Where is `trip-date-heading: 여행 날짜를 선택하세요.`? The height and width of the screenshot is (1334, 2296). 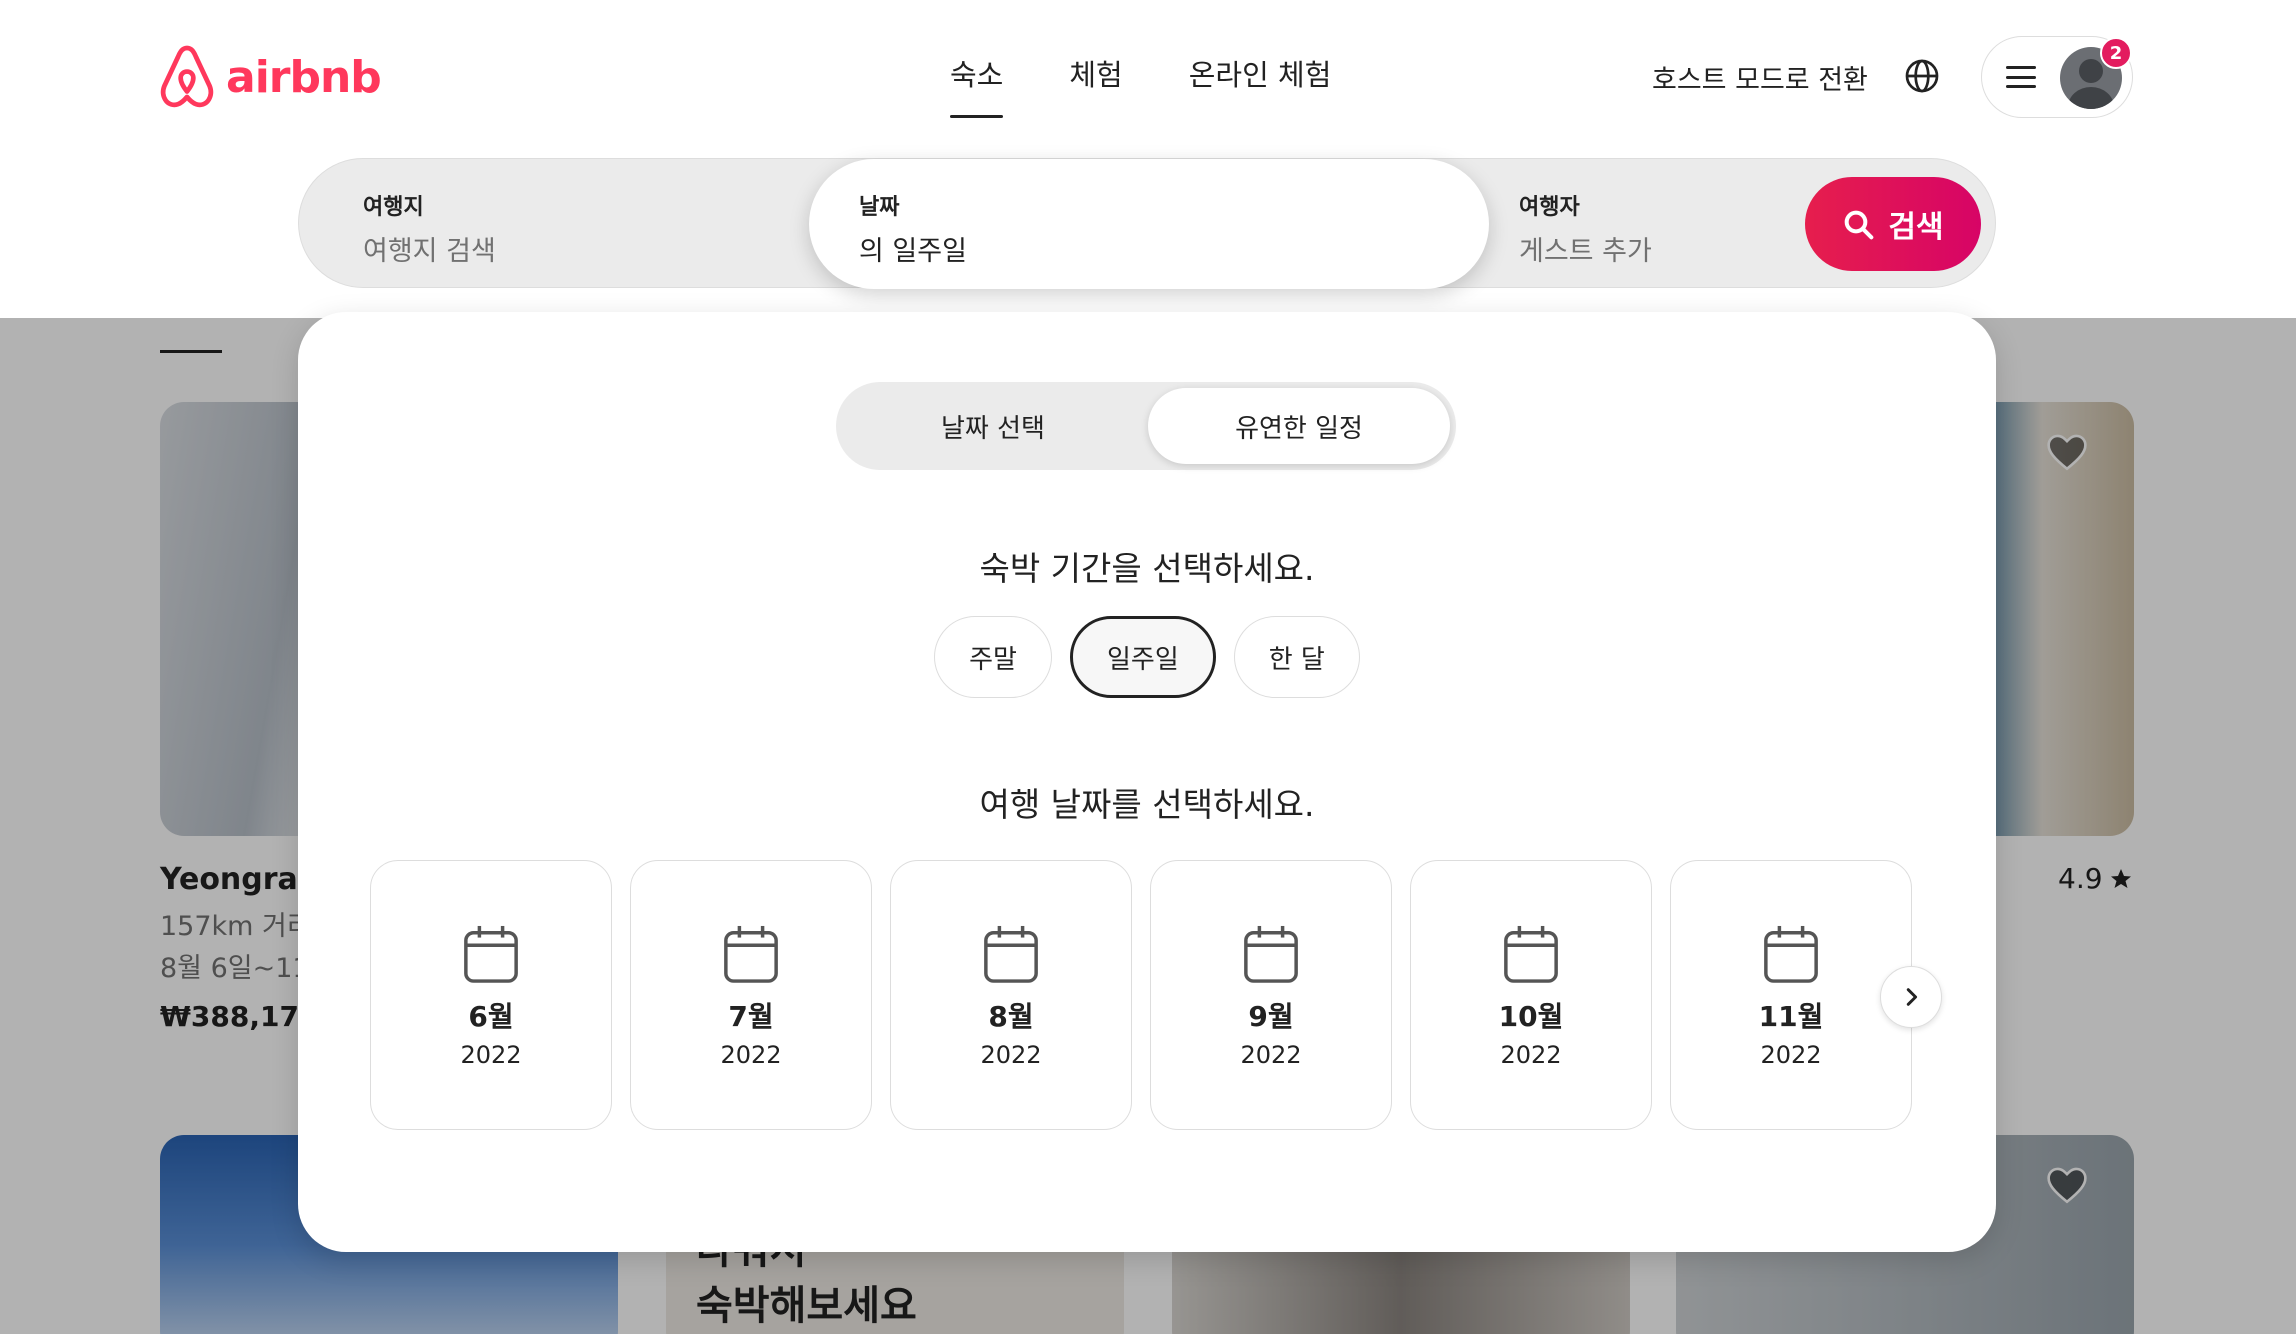
trip-date-heading: 여행 날짜를 선택하세요. is located at coordinates (1147, 804).